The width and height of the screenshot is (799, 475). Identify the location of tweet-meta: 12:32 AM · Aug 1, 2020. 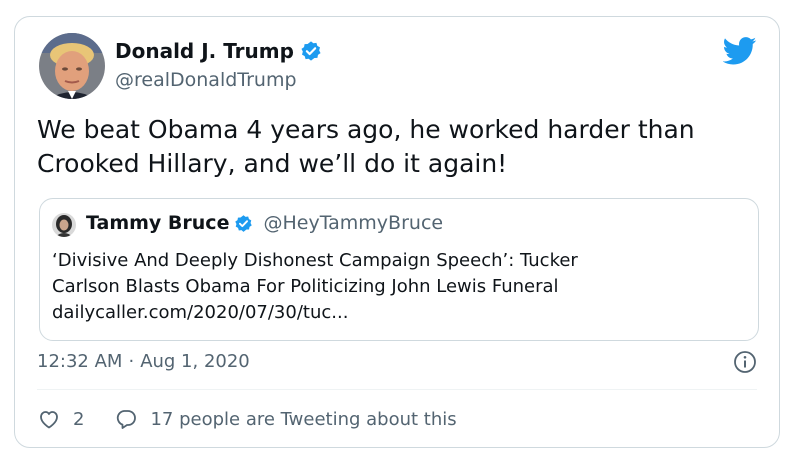
(143, 361).